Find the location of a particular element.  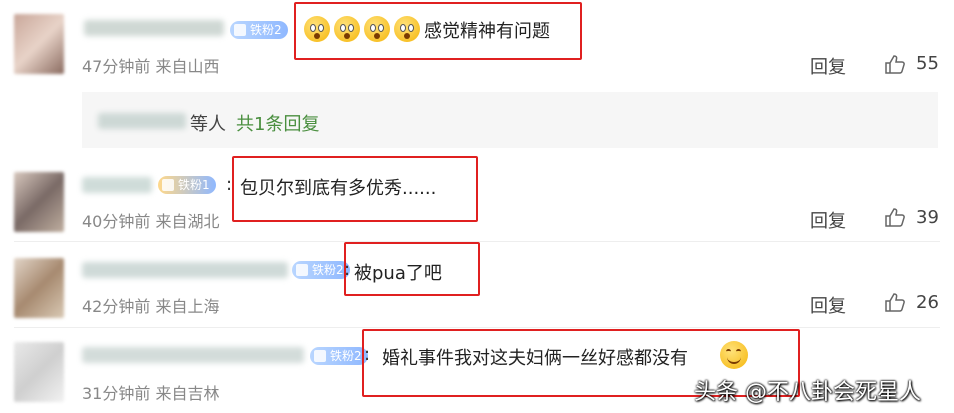

comment-time: 31分钟前 is located at coordinates (116, 393).